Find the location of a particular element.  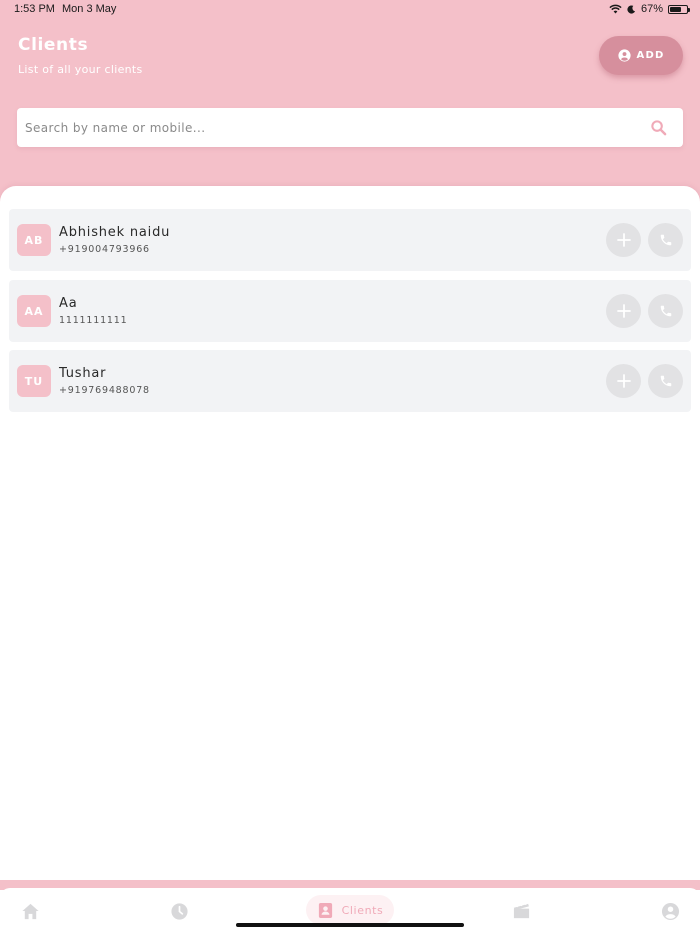

client-row: AA Aa 1111111111 is located at coordinates (350, 311).